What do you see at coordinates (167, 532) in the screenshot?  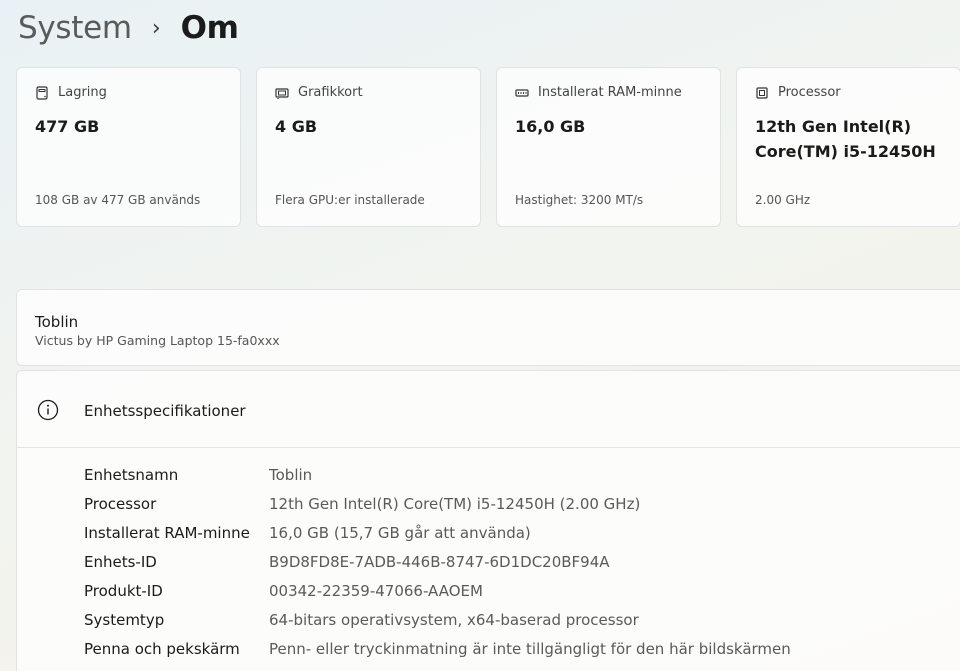 I see `spec-key: Installerat RAM-minne` at bounding box center [167, 532].